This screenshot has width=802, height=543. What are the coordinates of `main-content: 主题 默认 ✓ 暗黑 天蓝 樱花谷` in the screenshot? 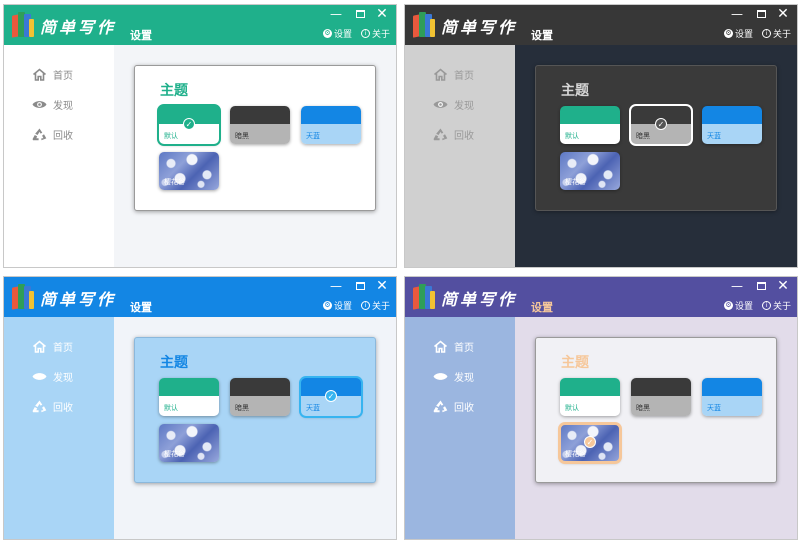 It's located at (255, 156).